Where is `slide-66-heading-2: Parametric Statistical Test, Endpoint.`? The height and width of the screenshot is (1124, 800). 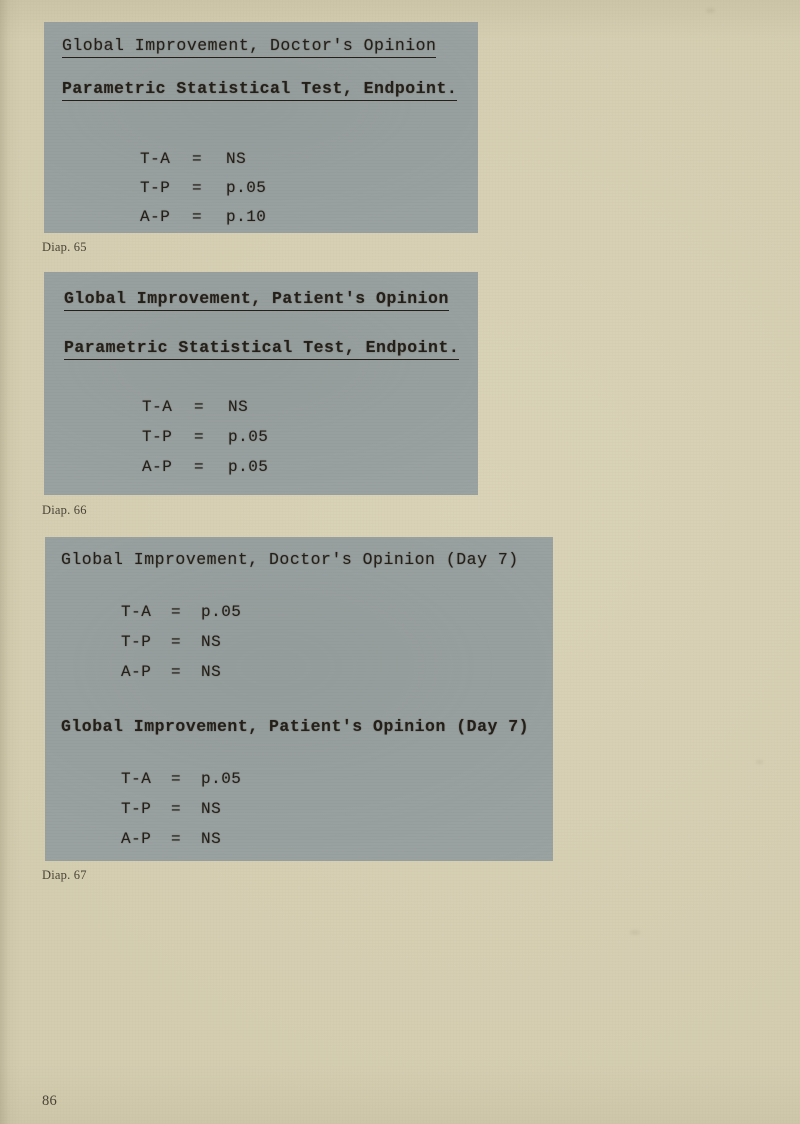
slide-66-heading-2: Parametric Statistical Test, Endpoint. is located at coordinates (262, 349).